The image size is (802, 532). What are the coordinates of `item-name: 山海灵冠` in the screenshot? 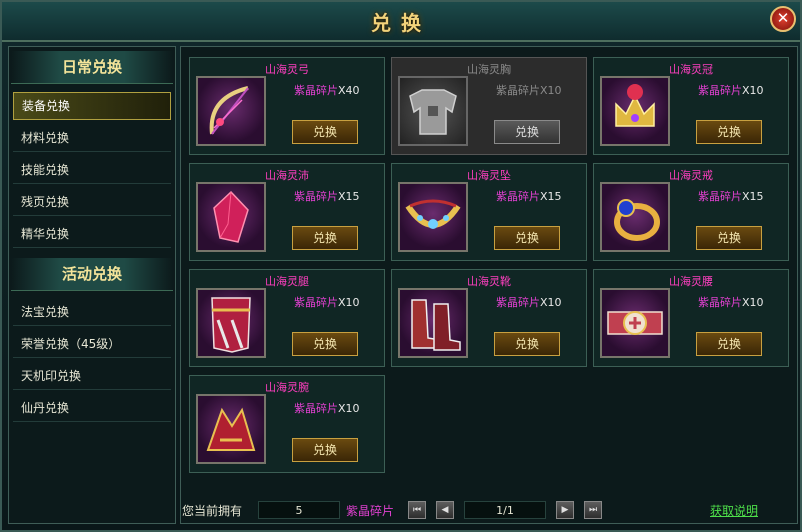 It's located at (691, 69).